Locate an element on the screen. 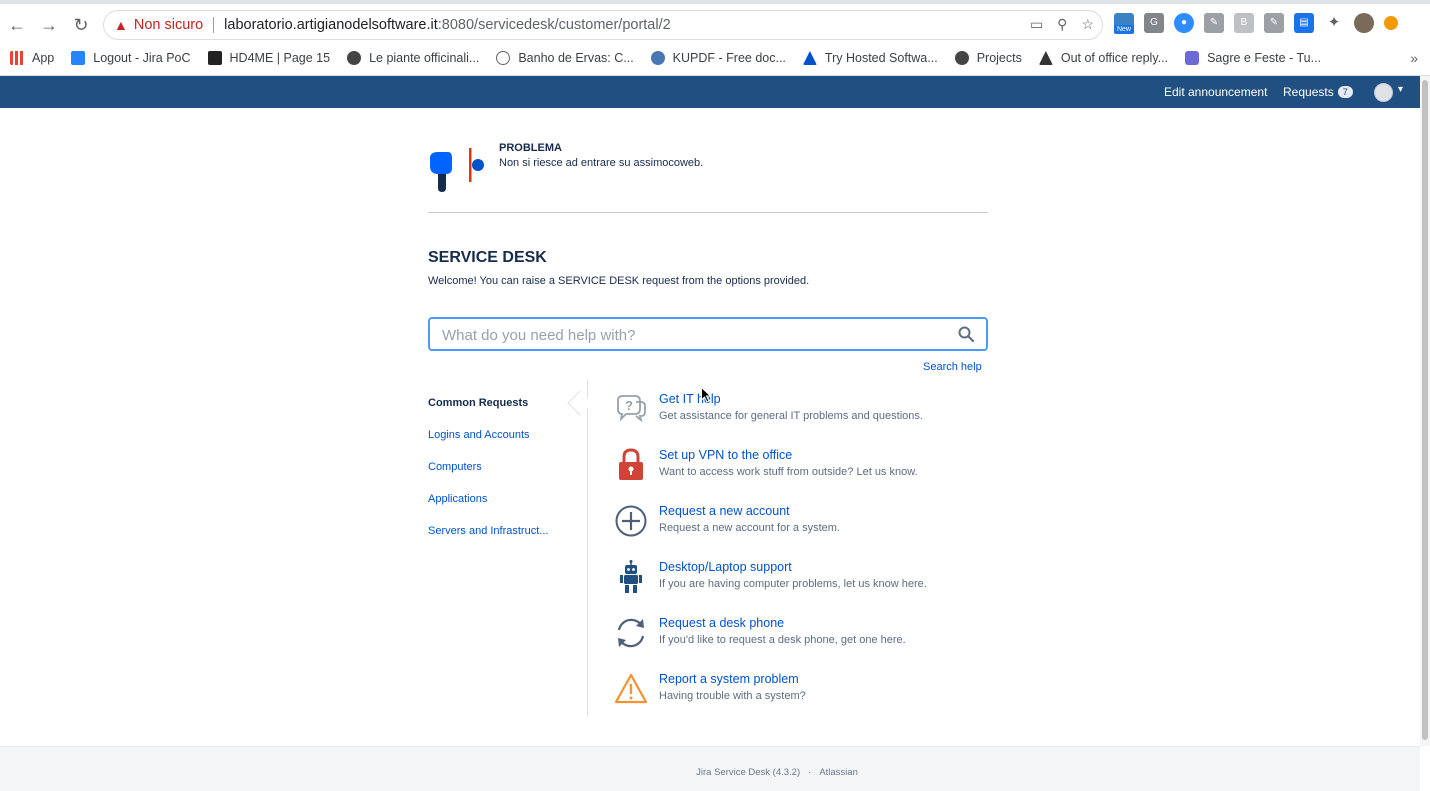  requests-label: Requests is located at coordinates (1308, 92).